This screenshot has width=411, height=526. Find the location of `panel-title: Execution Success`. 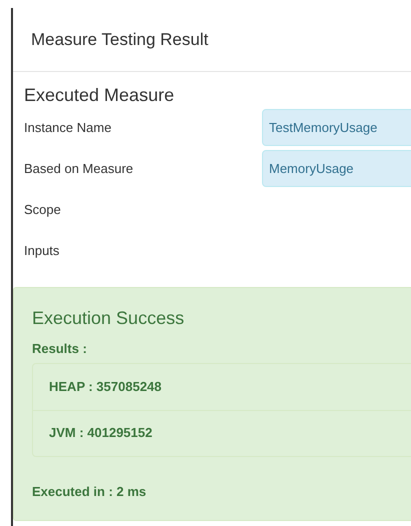

panel-title: Execution Success is located at coordinates (109, 318).